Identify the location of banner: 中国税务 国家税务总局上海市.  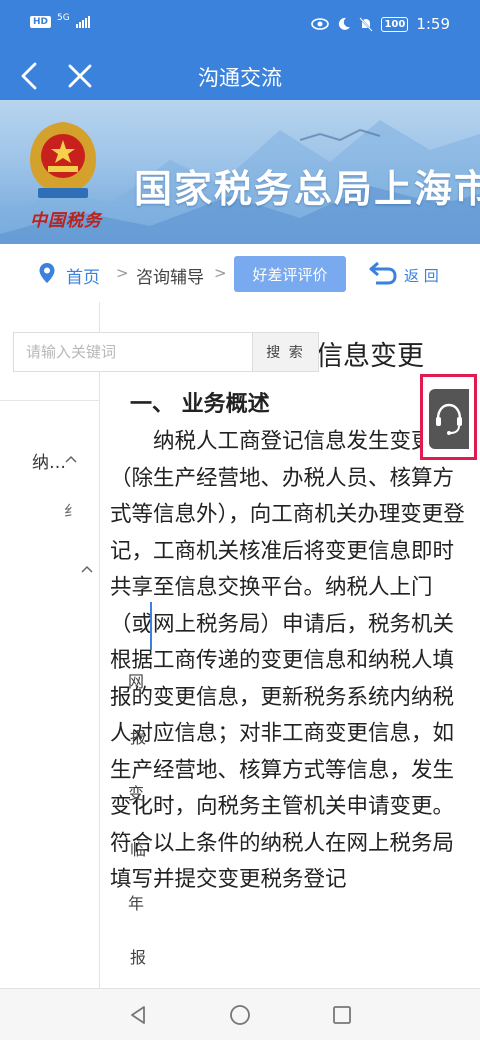
(240, 172).